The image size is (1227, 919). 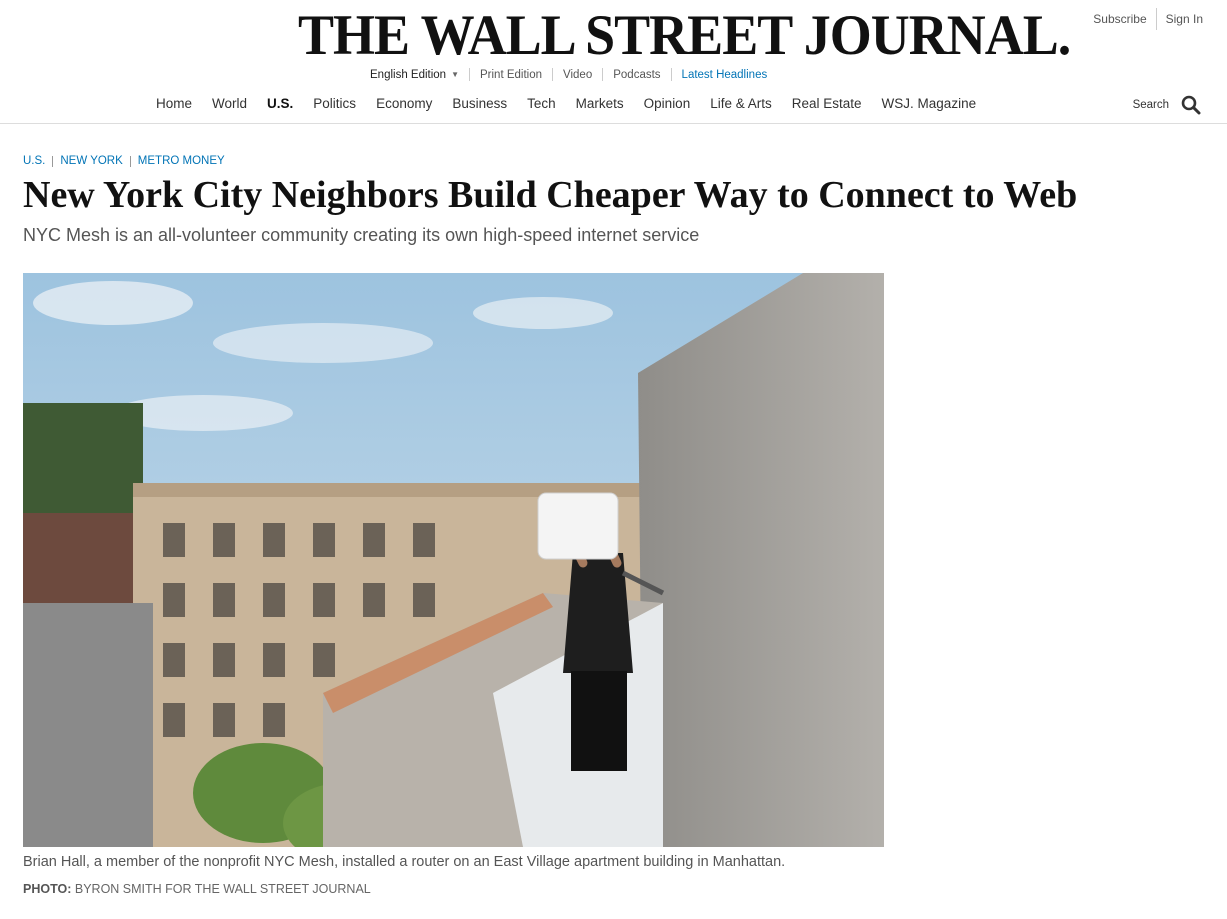 What do you see at coordinates (404, 103) in the screenshot?
I see `nav-economy: Economy` at bounding box center [404, 103].